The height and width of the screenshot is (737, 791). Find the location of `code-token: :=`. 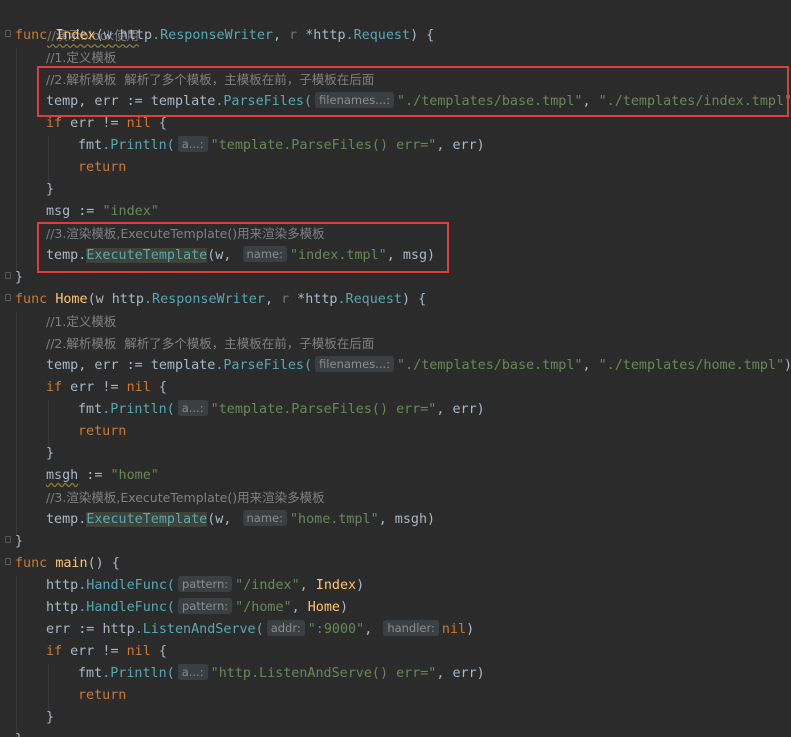

code-token: := is located at coordinates (94, 475).